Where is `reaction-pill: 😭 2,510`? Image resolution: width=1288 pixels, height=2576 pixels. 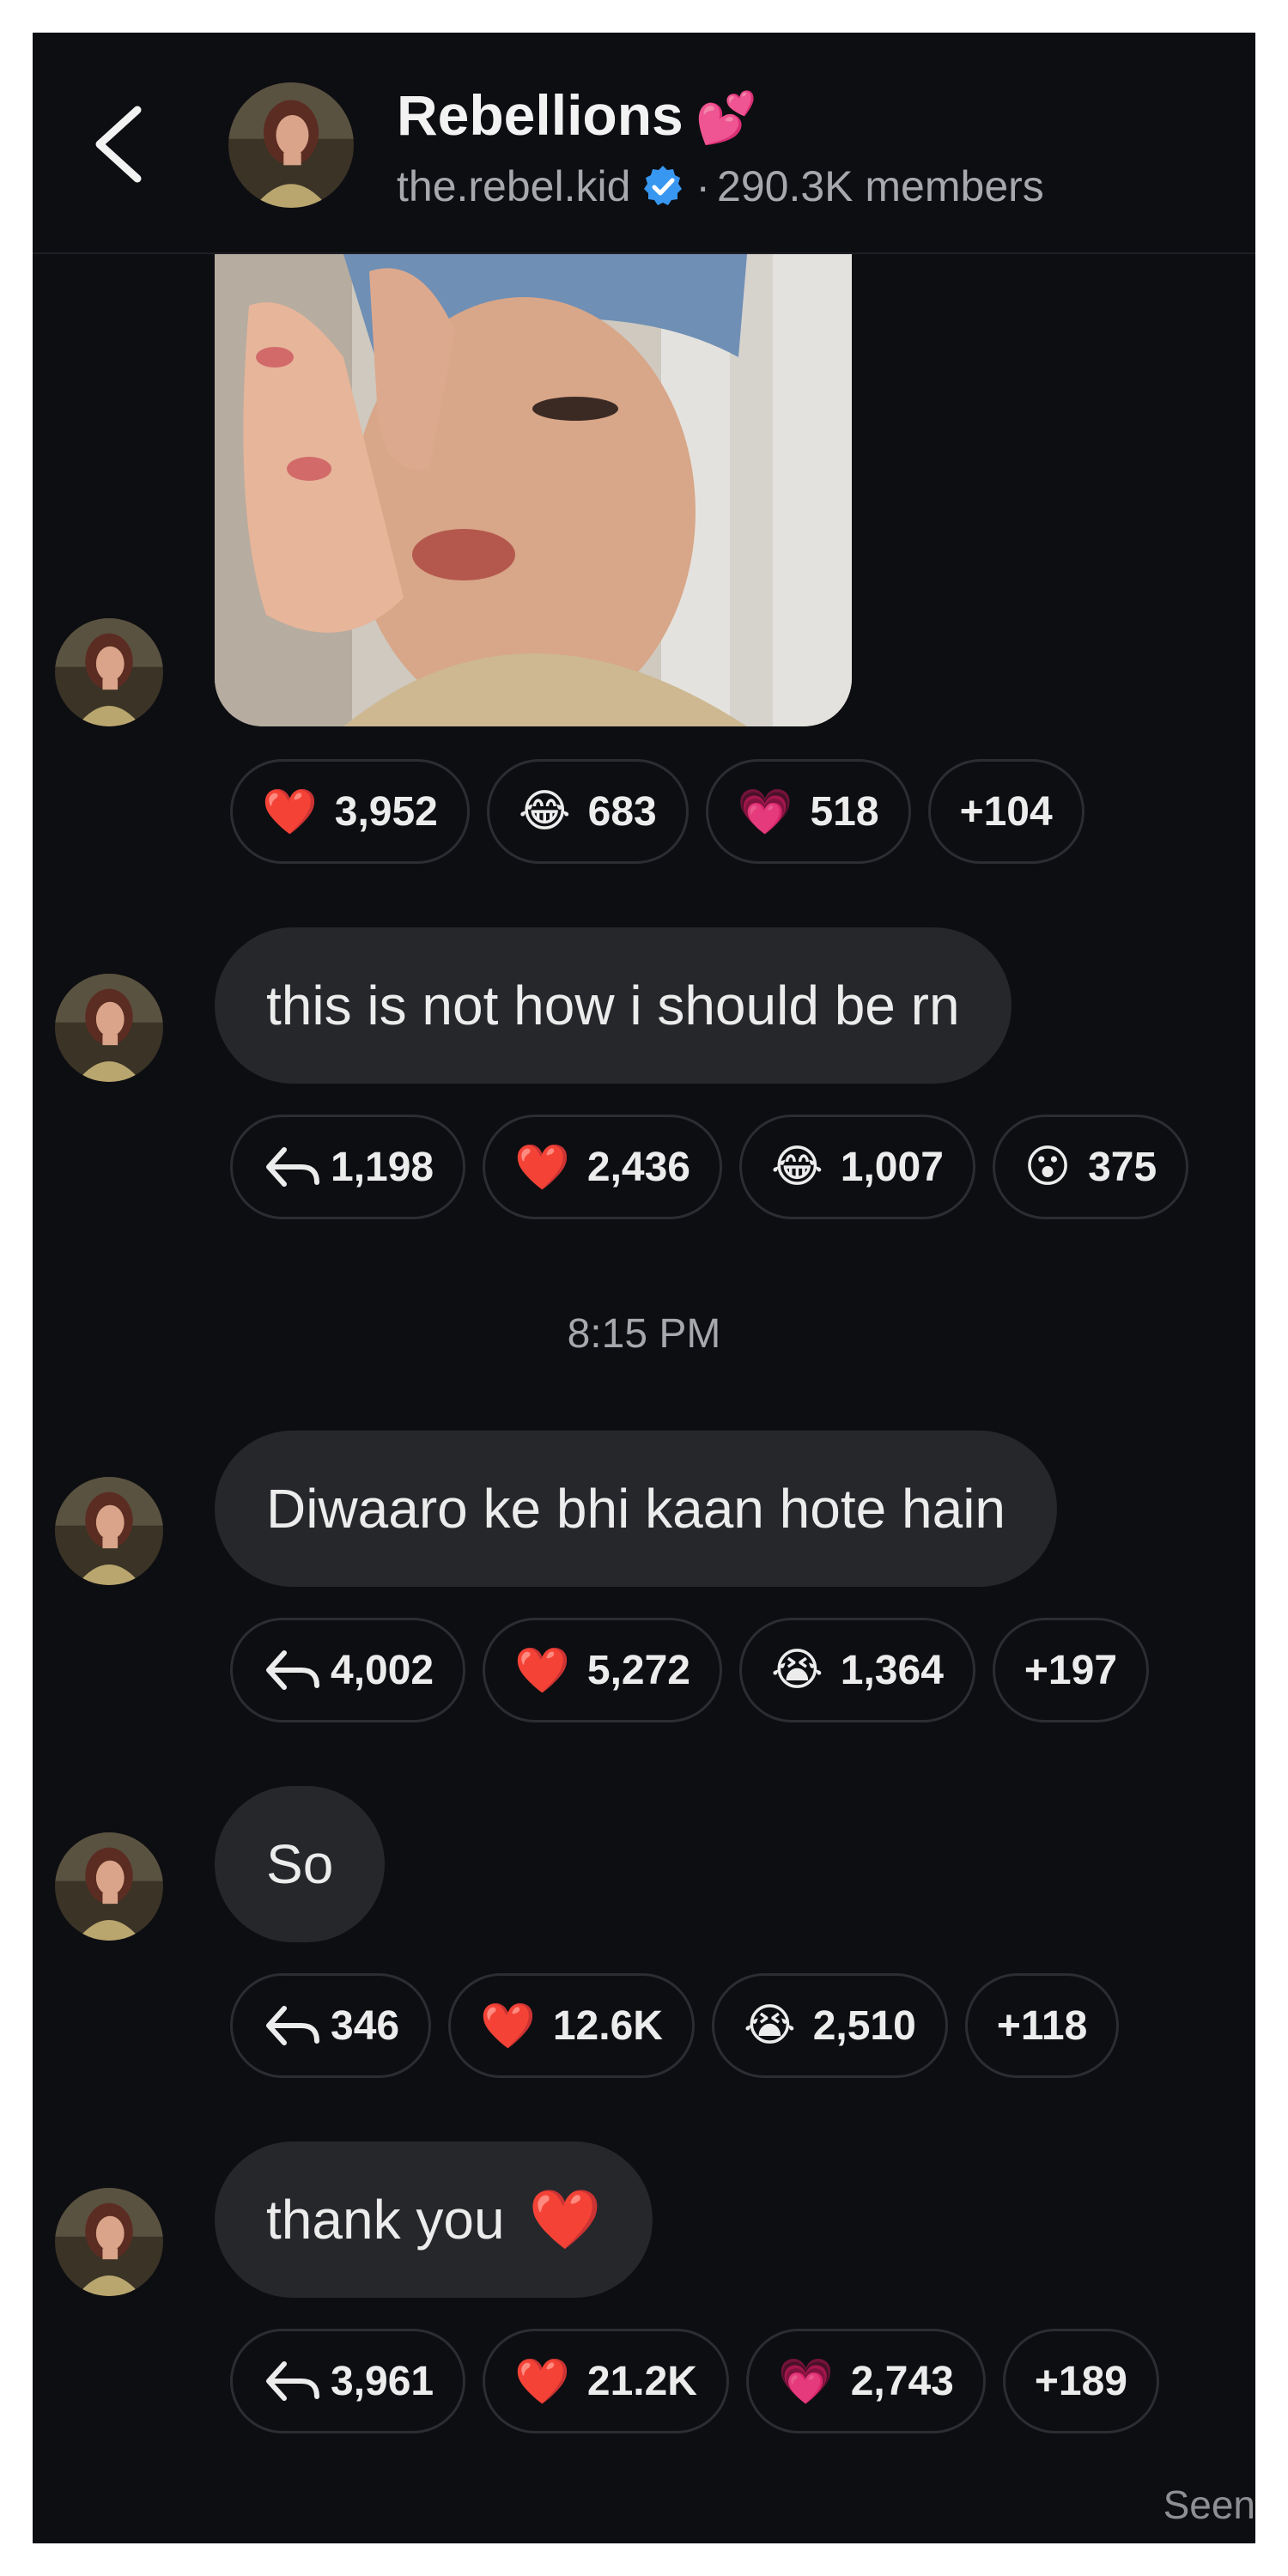 reaction-pill: 😭 2,510 is located at coordinates (830, 2026).